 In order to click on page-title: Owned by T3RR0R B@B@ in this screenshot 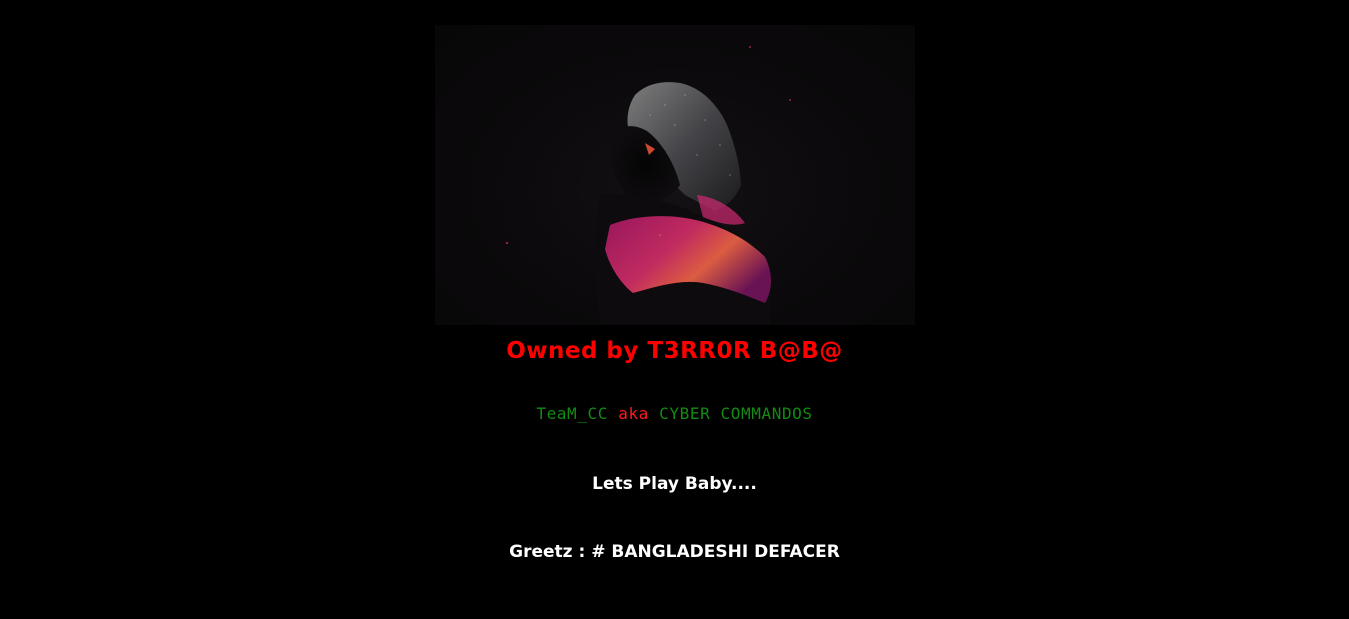, I will do `click(674, 351)`.